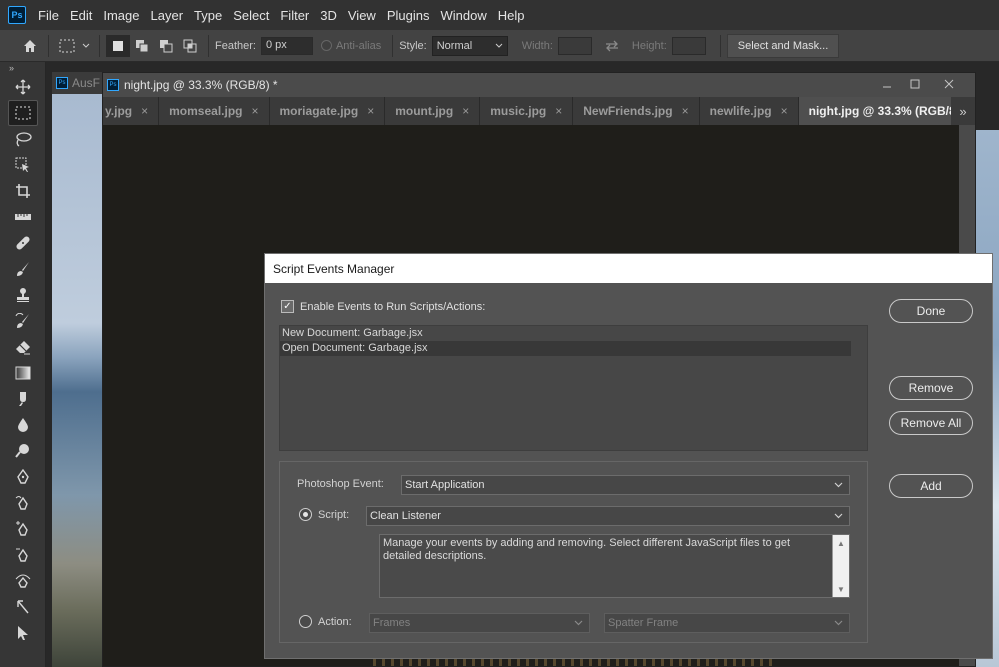 The image size is (999, 667). What do you see at coordinates (887, 84) in the screenshot?
I see `minimize-icon` at bounding box center [887, 84].